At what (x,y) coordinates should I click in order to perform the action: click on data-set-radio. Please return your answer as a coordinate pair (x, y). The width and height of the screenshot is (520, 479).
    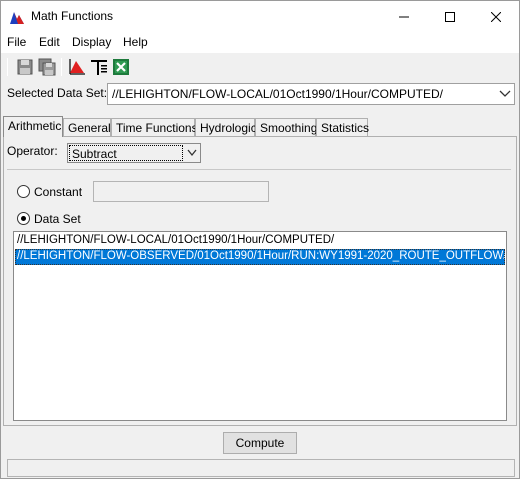
    Looking at the image, I should click on (23, 218).